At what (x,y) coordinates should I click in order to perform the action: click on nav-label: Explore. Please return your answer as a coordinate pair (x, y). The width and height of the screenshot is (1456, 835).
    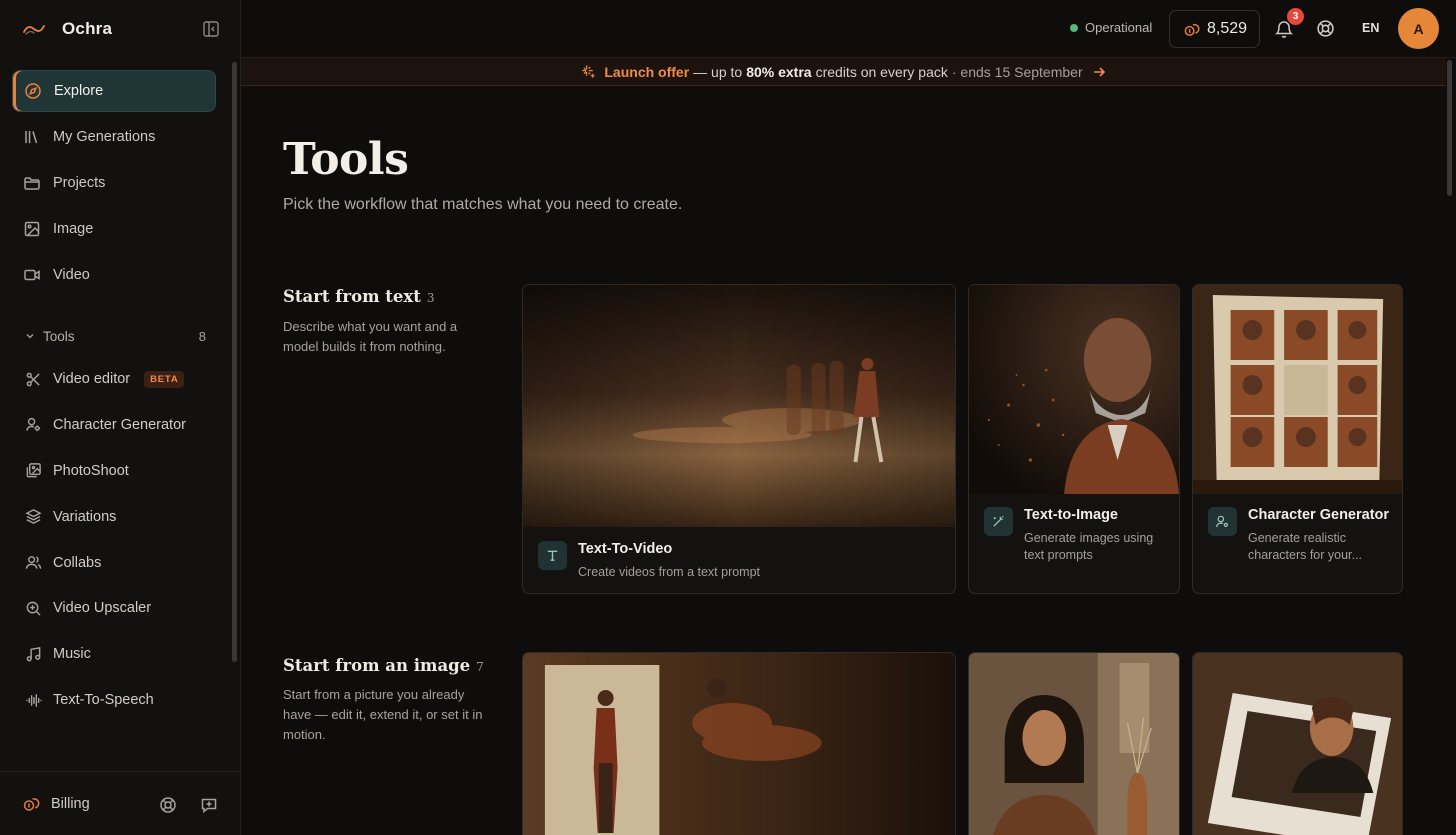
    Looking at the image, I should click on (79, 91).